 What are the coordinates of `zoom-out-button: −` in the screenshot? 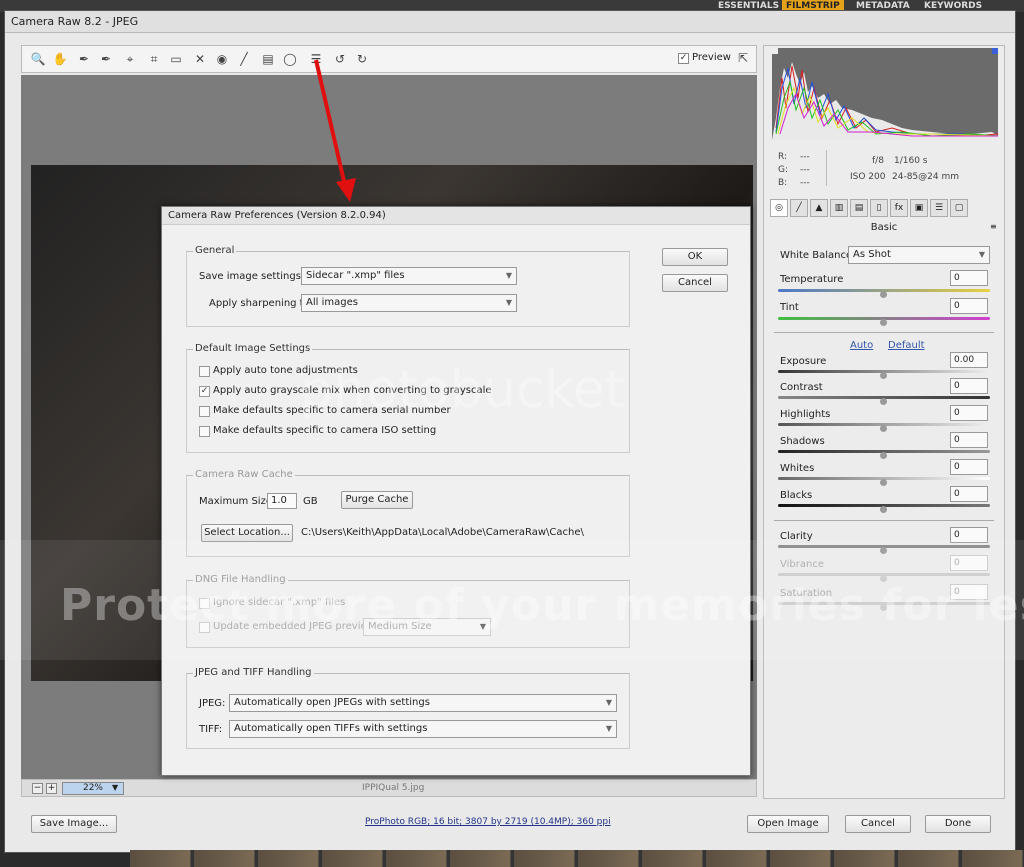 It's located at (37, 788).